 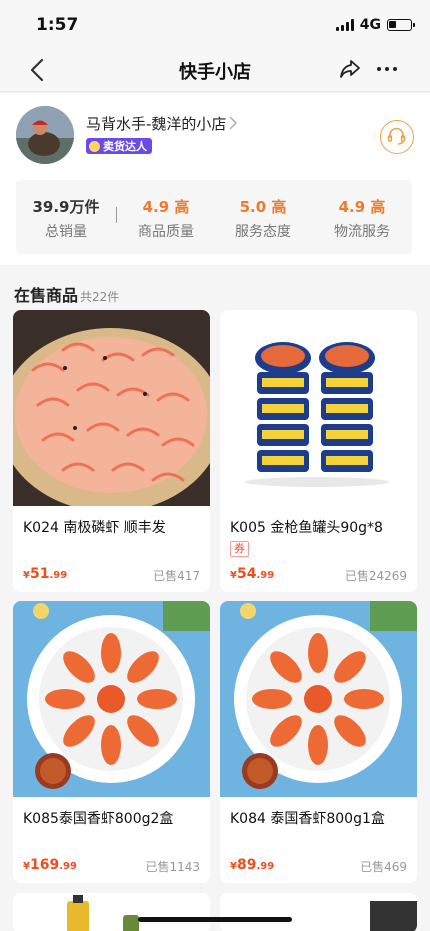 I want to click on more-icon, so click(x=387, y=69).